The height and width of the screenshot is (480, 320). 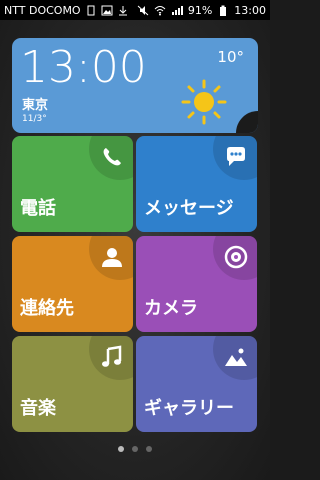 I want to click on battery-icon, so click(x=223, y=10).